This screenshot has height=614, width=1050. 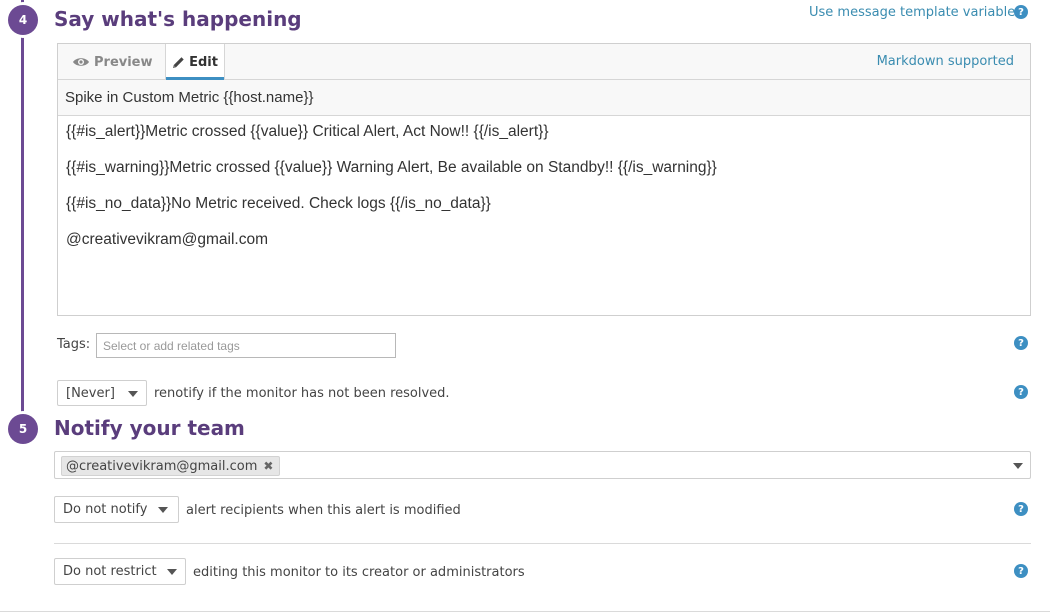 I want to click on editor-tabbar: Preview Edit Markdown supported, so click(x=544, y=62).